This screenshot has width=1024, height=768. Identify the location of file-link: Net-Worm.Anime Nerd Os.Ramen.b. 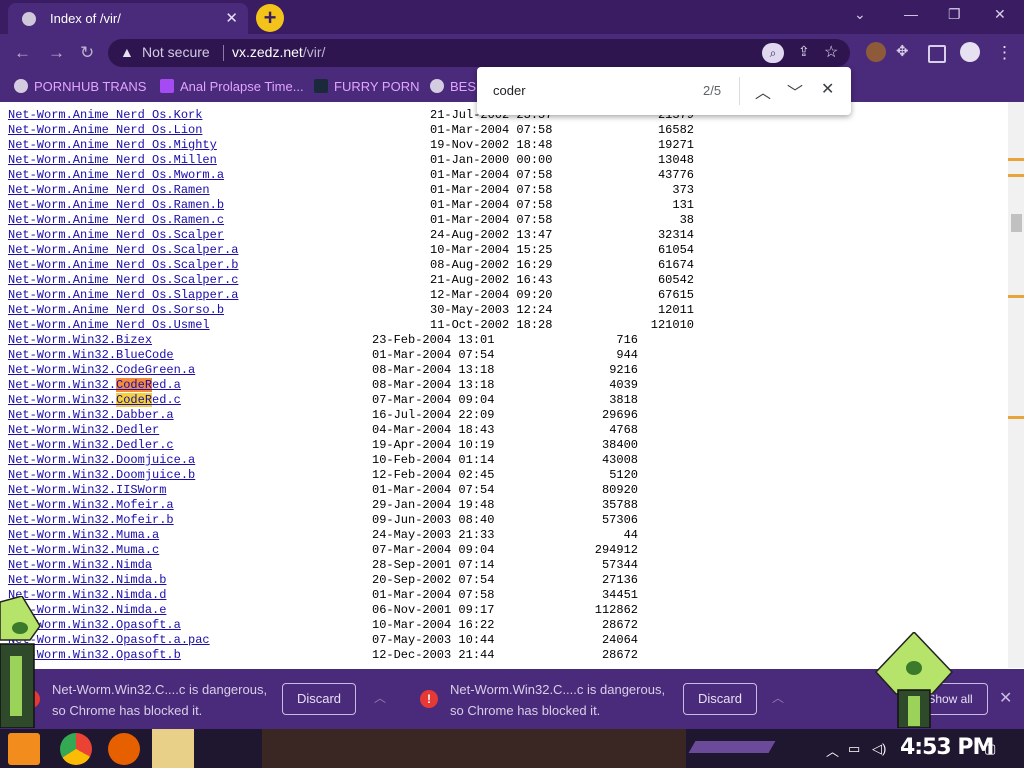
(116, 205).